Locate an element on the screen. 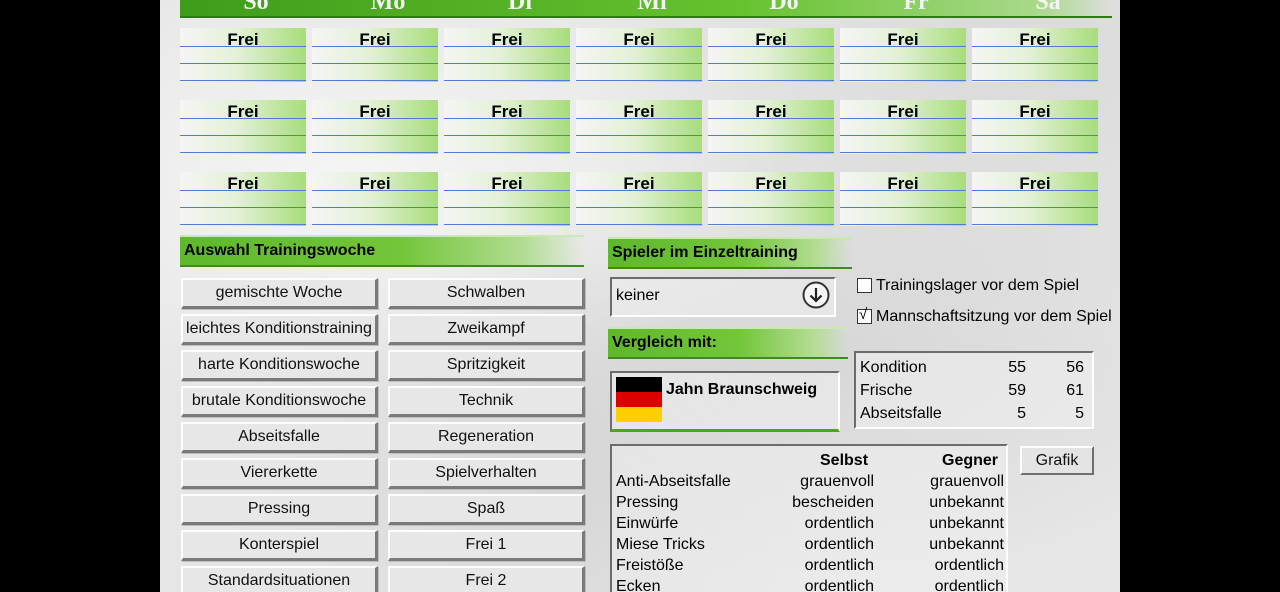 The height and width of the screenshot is (592, 1280). training-option-button: Spaß is located at coordinates (486, 509).